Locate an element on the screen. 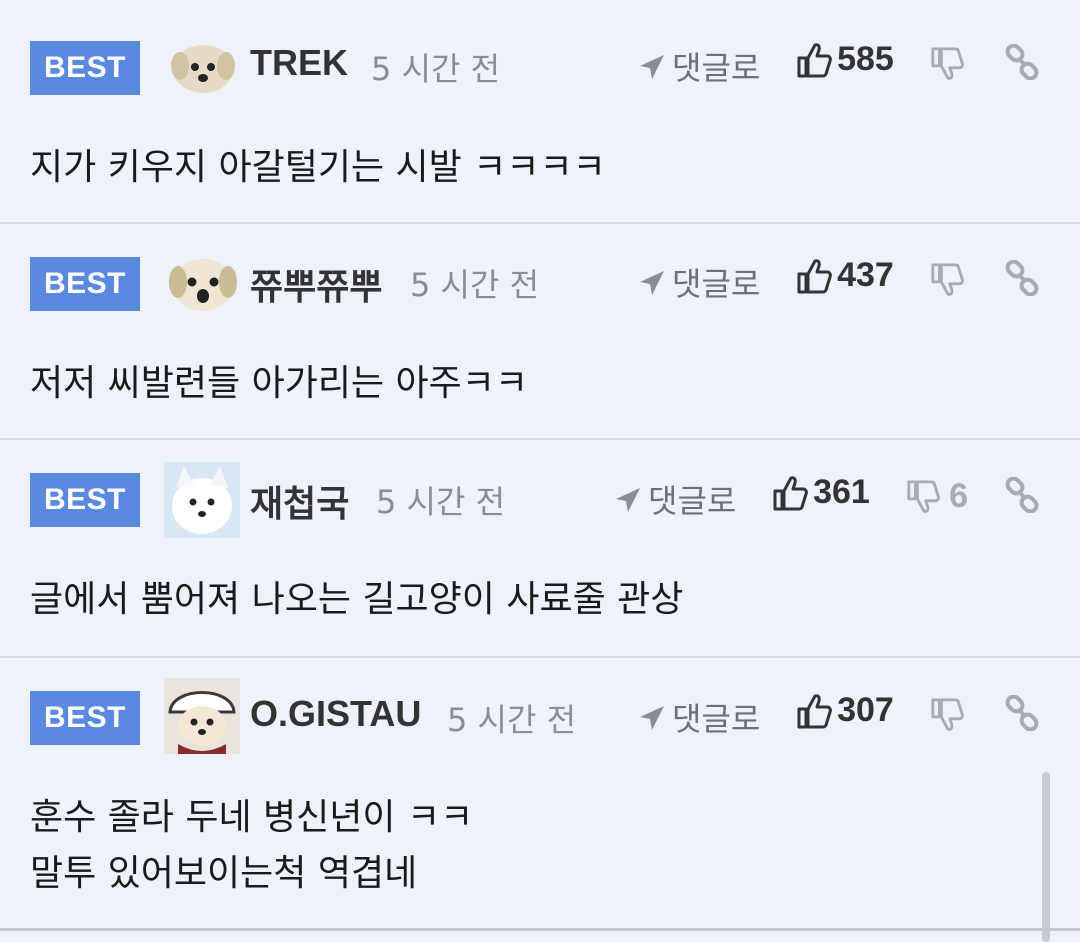  like-button: 361 is located at coordinates (821, 492).